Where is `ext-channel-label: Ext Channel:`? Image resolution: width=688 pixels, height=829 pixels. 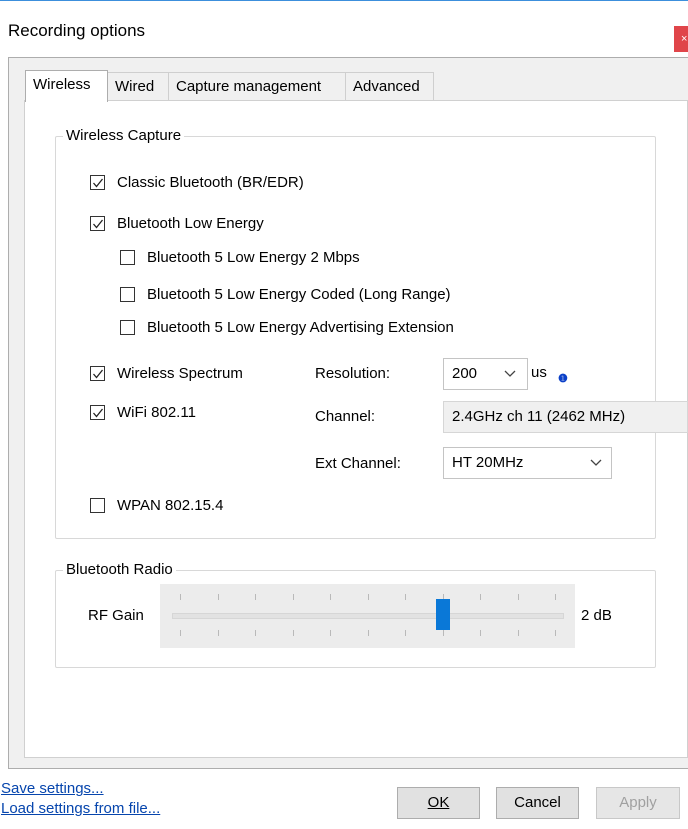
ext-channel-label: Ext Channel: is located at coordinates (358, 463).